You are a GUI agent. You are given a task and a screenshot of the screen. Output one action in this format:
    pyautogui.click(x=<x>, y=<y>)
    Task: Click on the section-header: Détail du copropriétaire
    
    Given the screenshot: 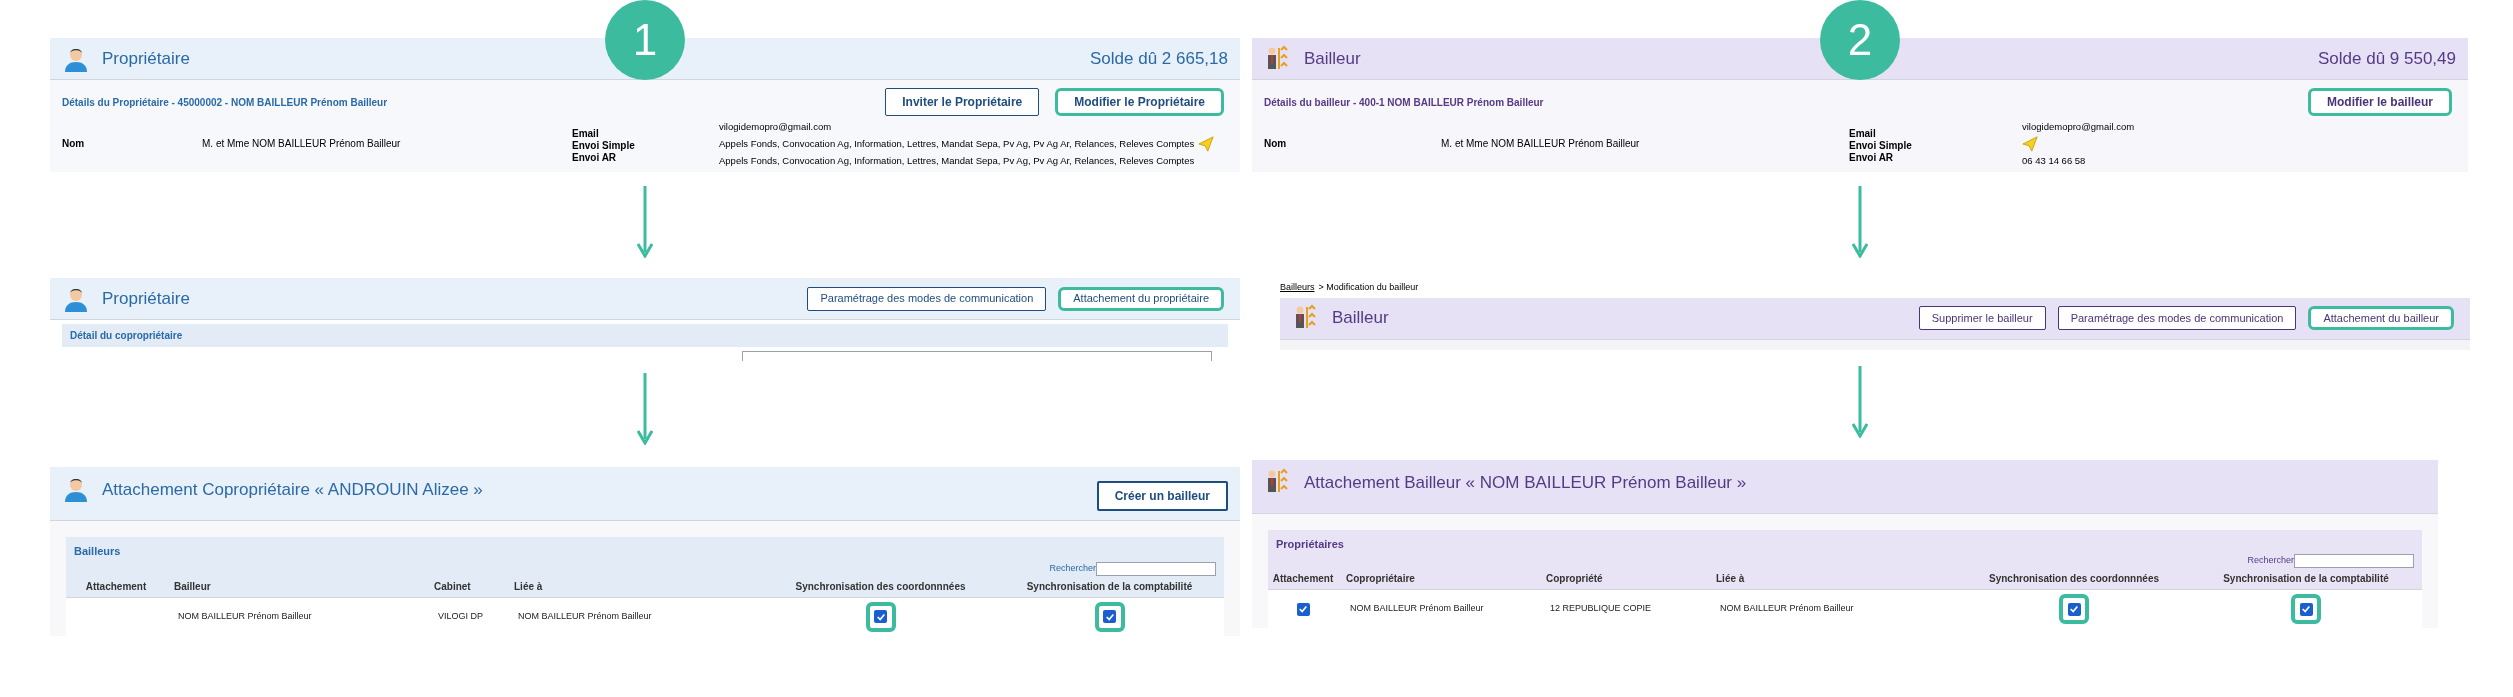 What is the action you would take?
    pyautogui.click(x=645, y=335)
    